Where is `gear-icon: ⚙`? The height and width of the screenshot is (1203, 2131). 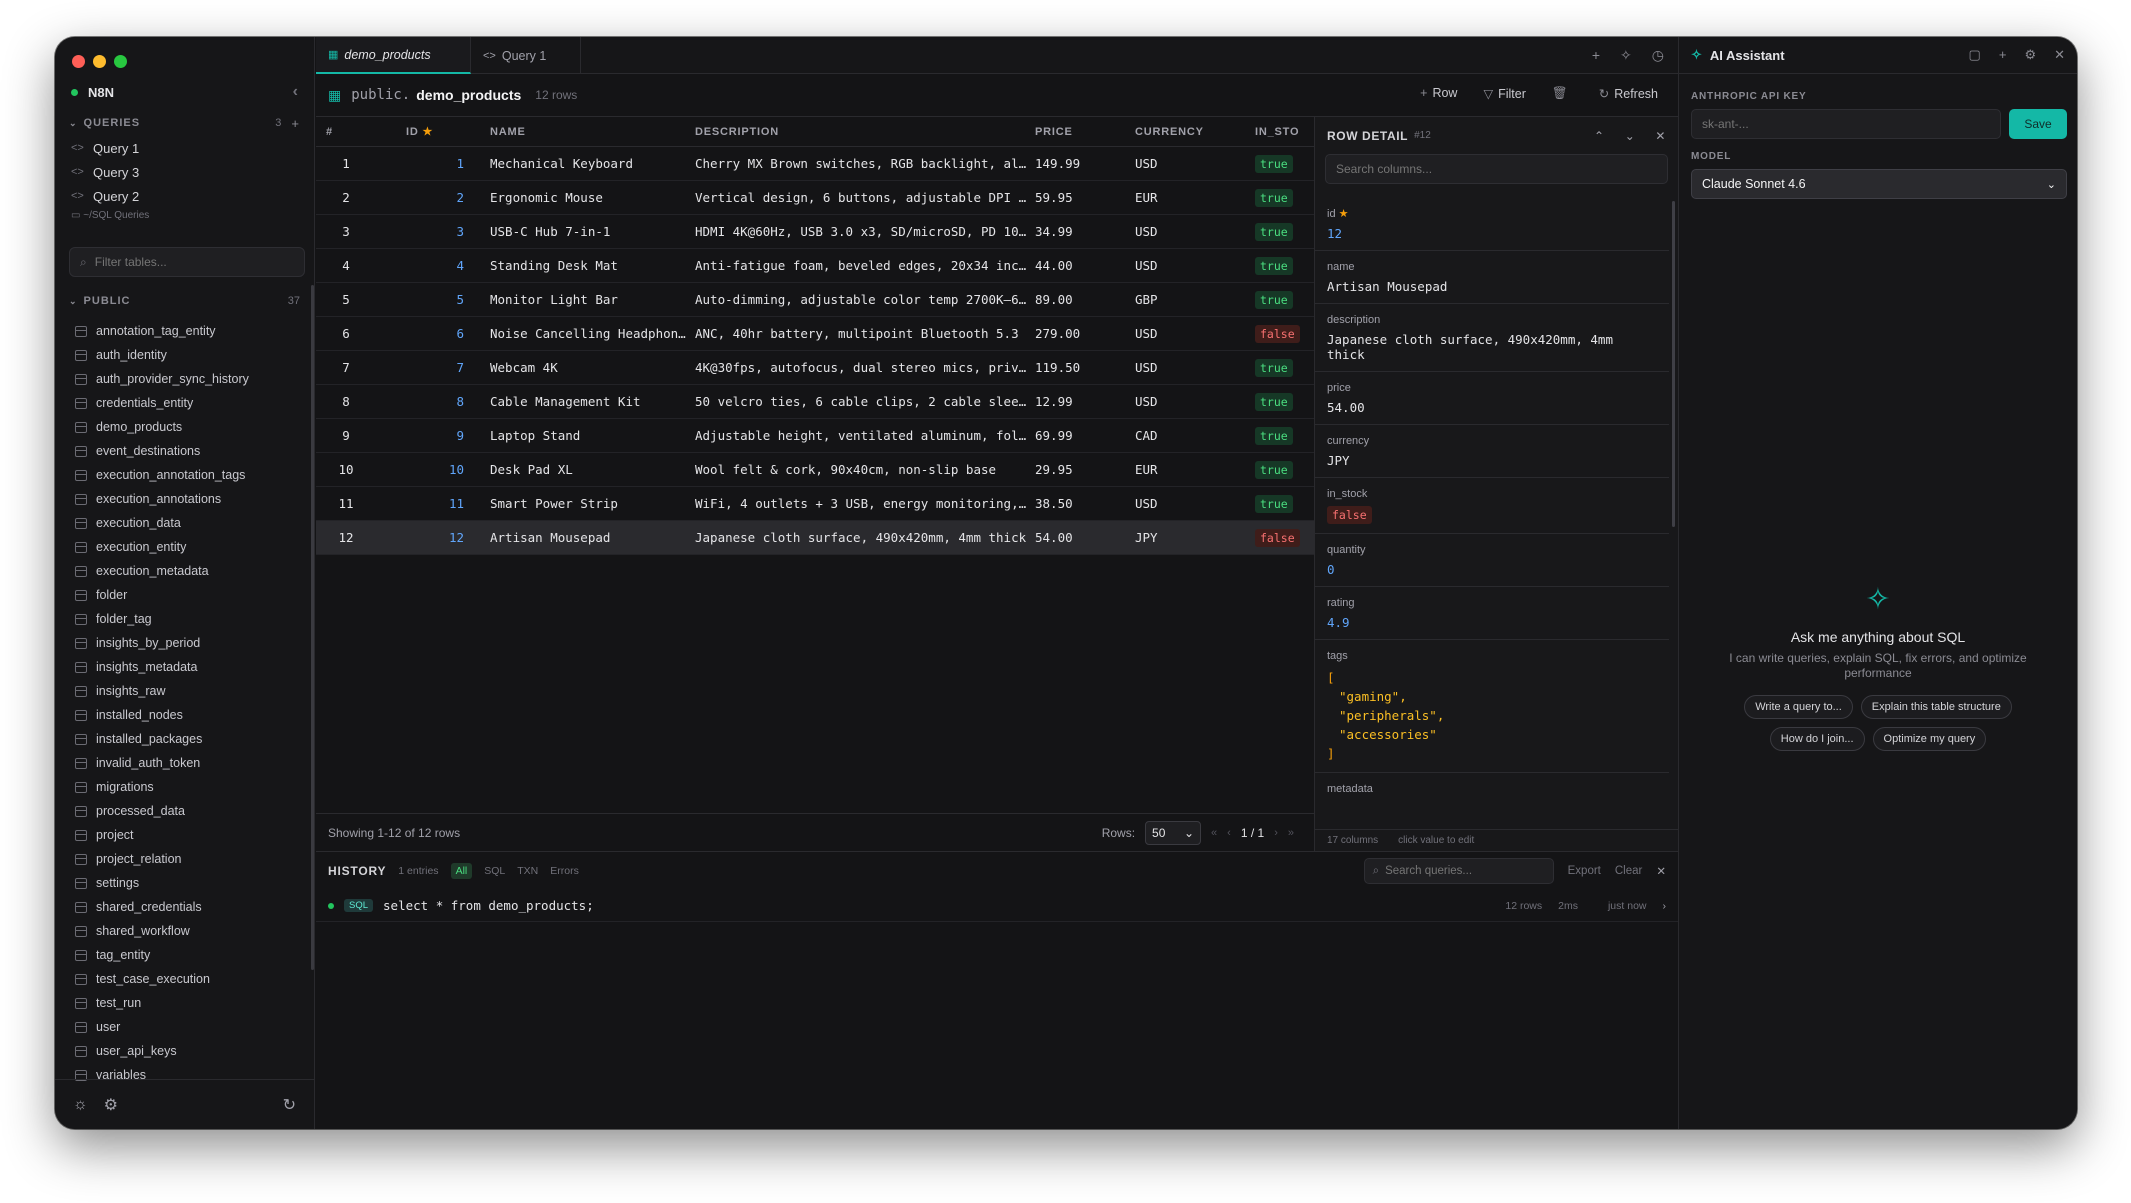
gear-icon: ⚙ is located at coordinates (2030, 55).